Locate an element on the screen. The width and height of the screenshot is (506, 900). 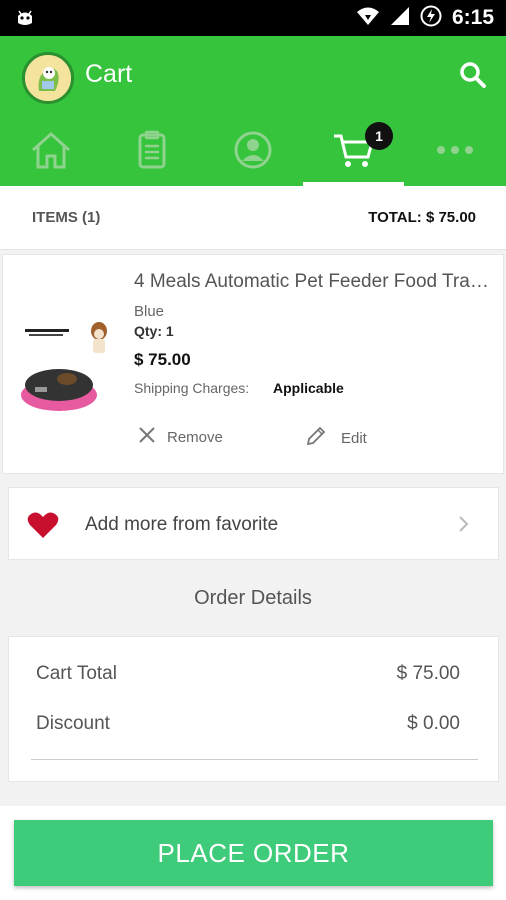
cart-total-value: $ 75.00 is located at coordinates (428, 673).